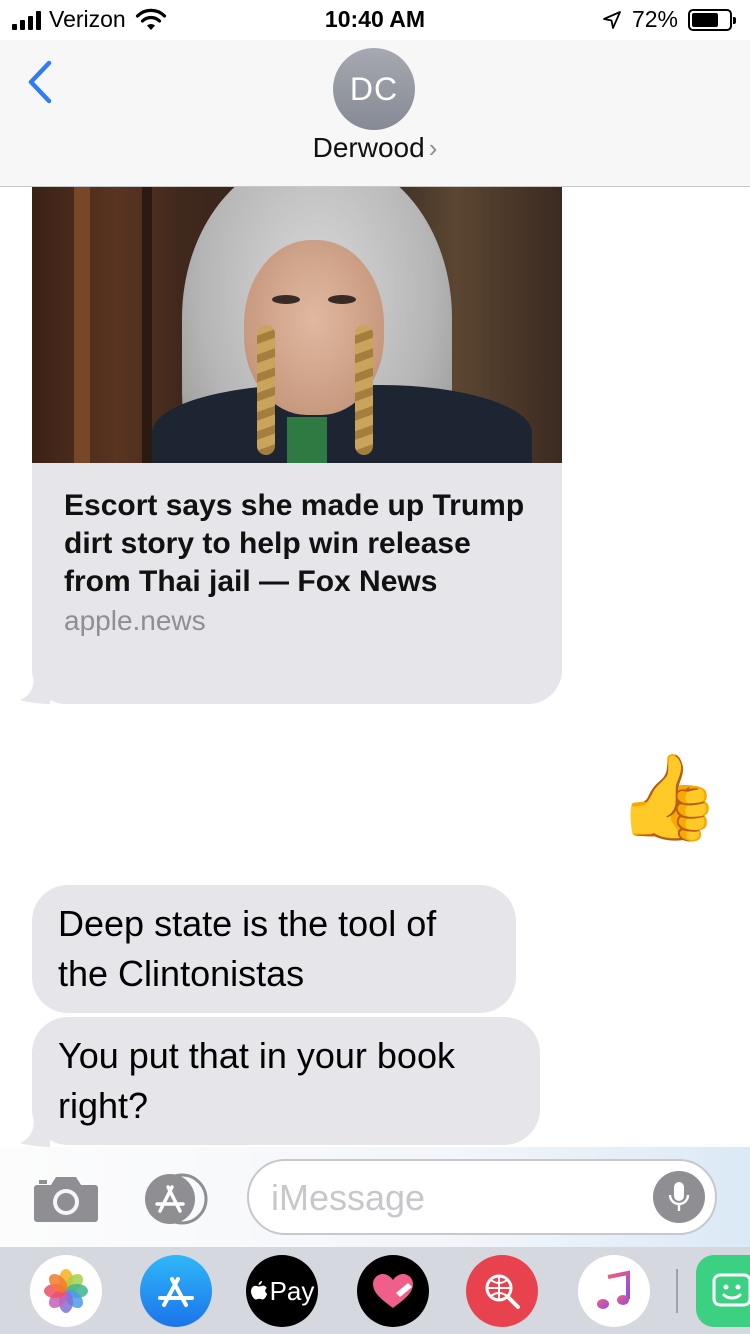  I want to click on digital-touch-app-button, so click(393, 1291).